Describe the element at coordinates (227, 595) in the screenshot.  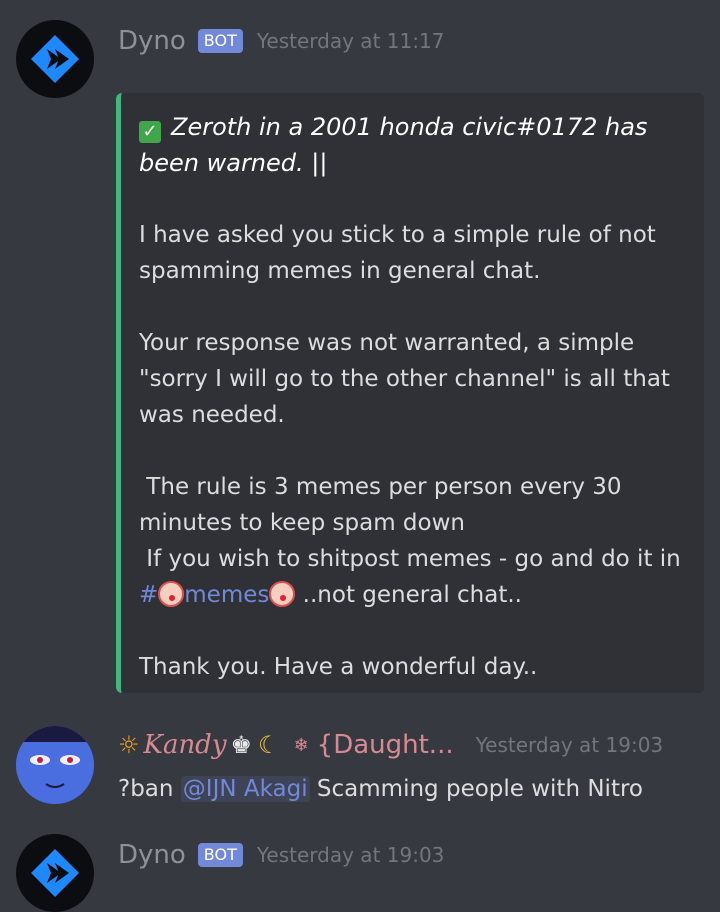
I see `channel-name: memes` at that location.